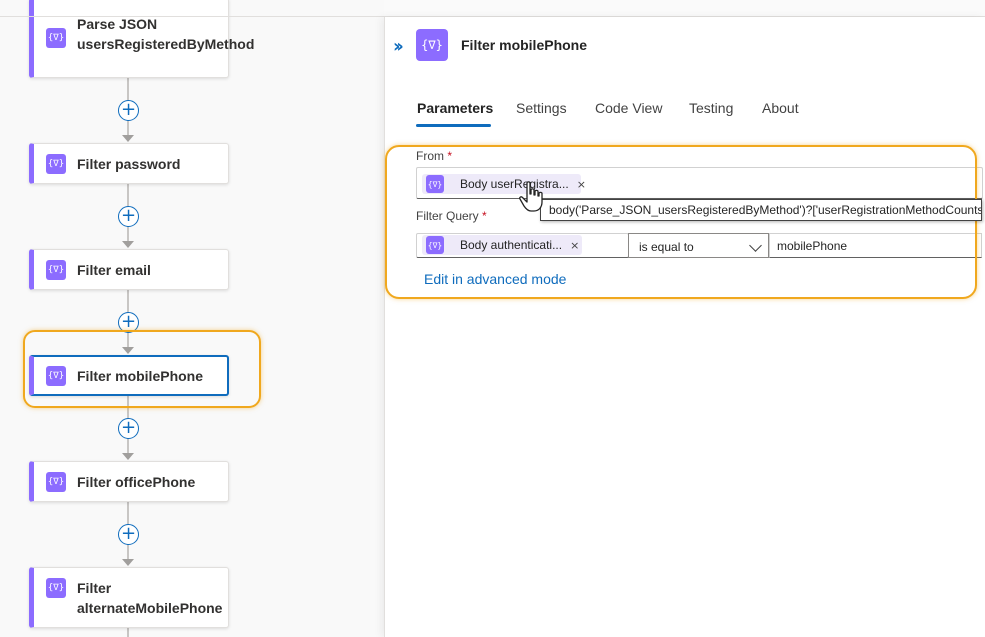  I want to click on hand-cursor-icon, so click(531, 196).